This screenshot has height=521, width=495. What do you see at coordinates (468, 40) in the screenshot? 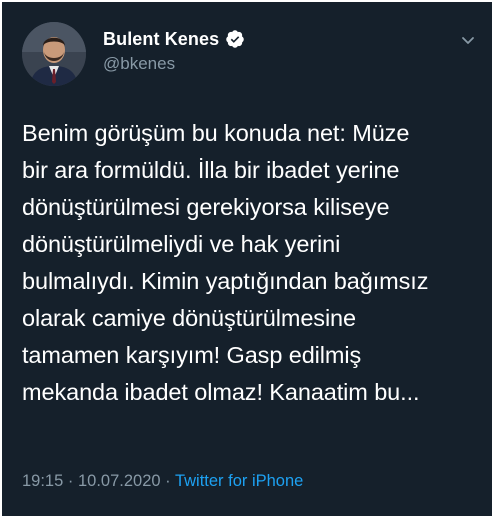
I see `chevron-down-icon` at bounding box center [468, 40].